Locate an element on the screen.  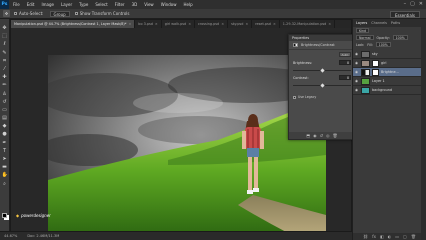
layer-row: ◉ girl is located at coordinates (389, 63).